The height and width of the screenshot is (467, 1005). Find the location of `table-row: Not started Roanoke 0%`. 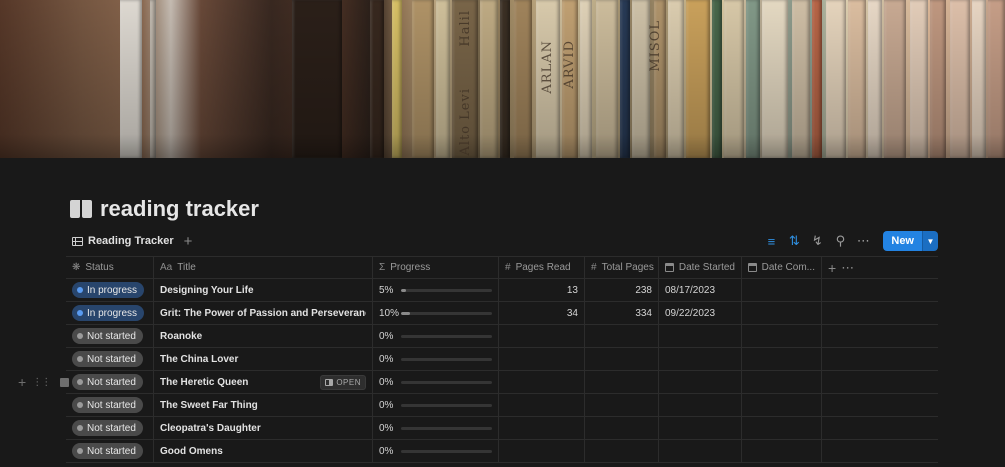

table-row: Not started Roanoke 0% is located at coordinates (502, 336).